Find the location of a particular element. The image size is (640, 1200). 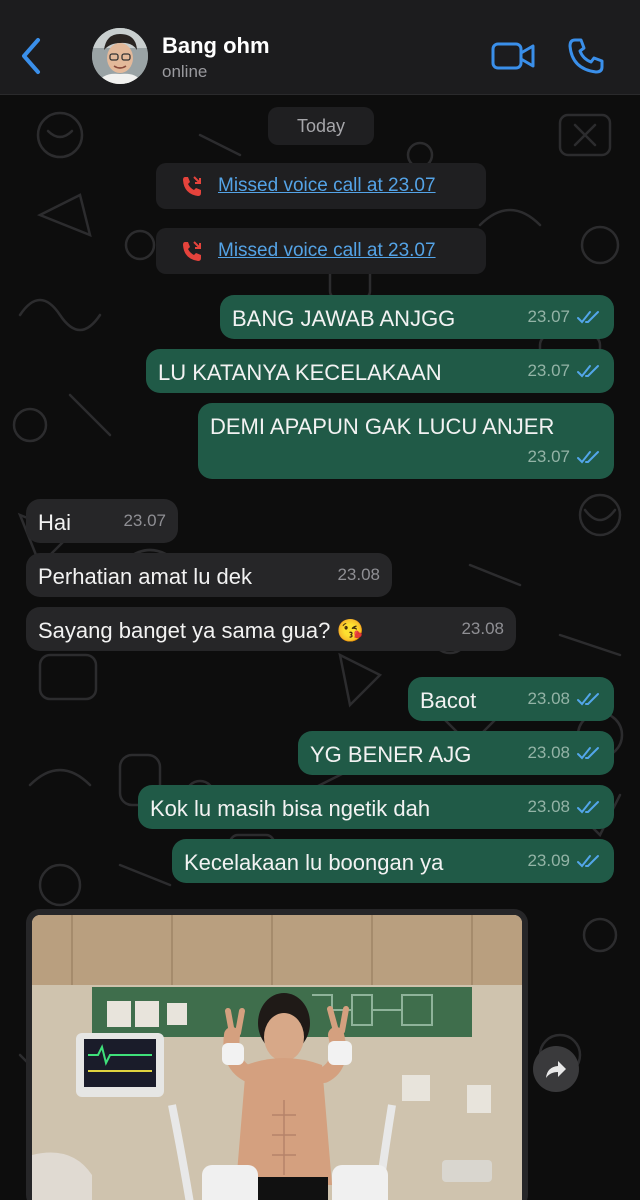

forward-button is located at coordinates (556, 1069).